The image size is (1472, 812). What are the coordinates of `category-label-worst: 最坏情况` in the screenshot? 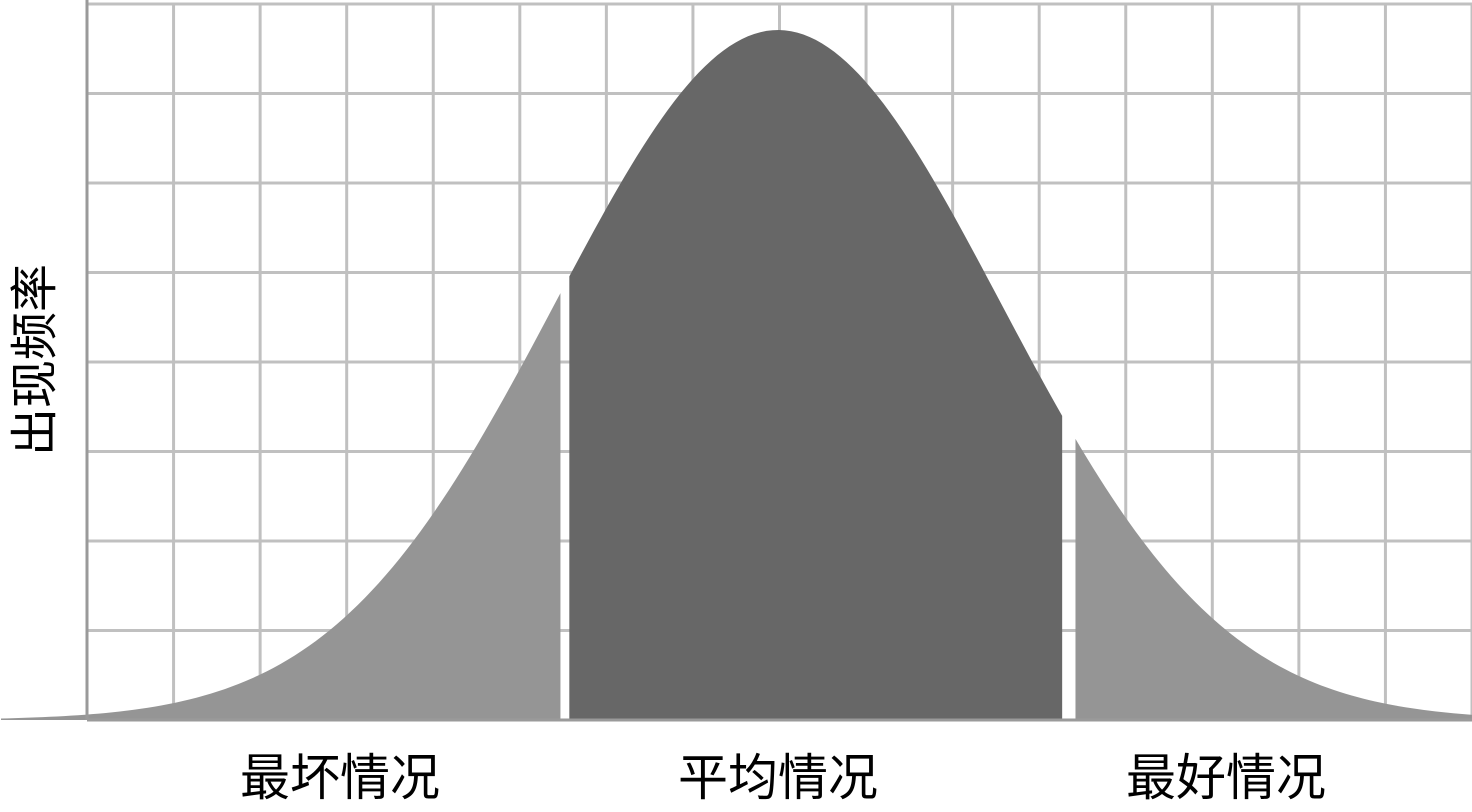 It's located at (340, 778).